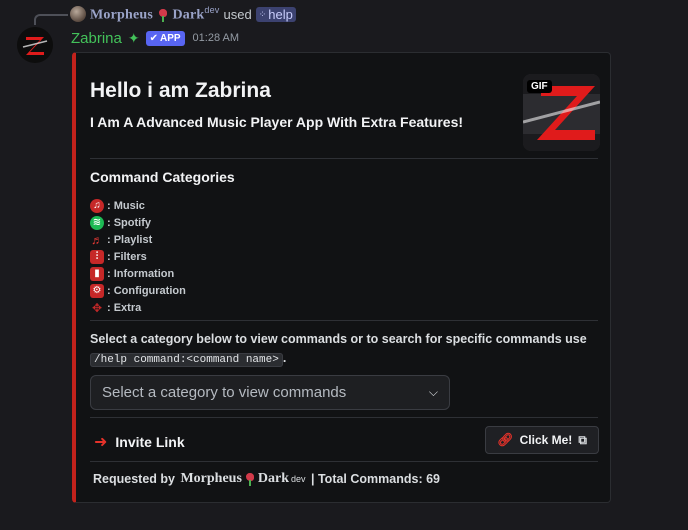 This screenshot has width=688, height=530. I want to click on extra-icon: ✥, so click(97, 307).